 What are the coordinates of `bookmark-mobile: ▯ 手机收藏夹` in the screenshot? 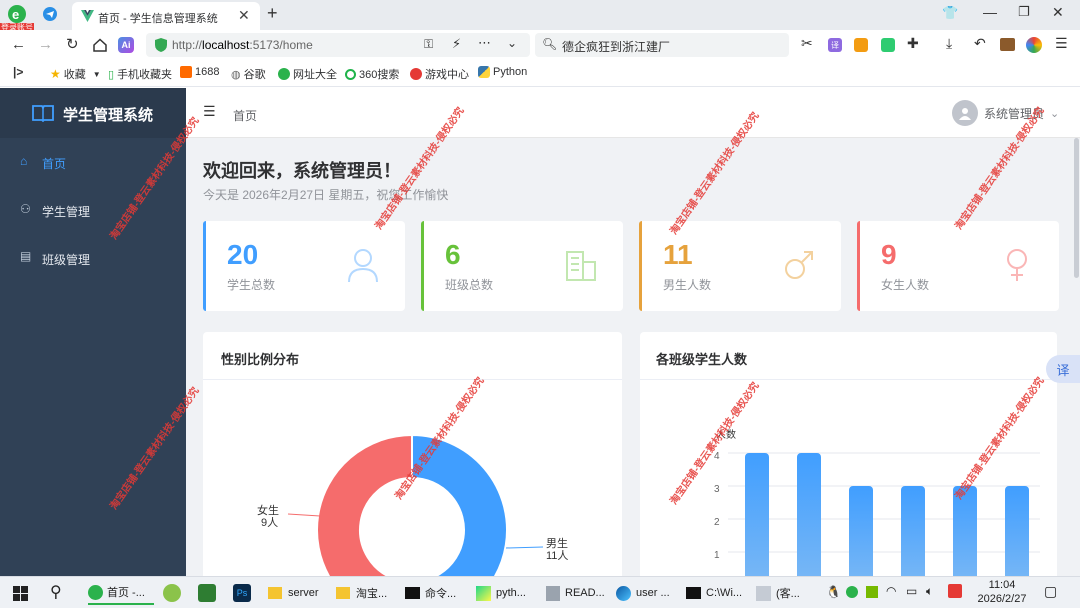 It's located at (140, 74).